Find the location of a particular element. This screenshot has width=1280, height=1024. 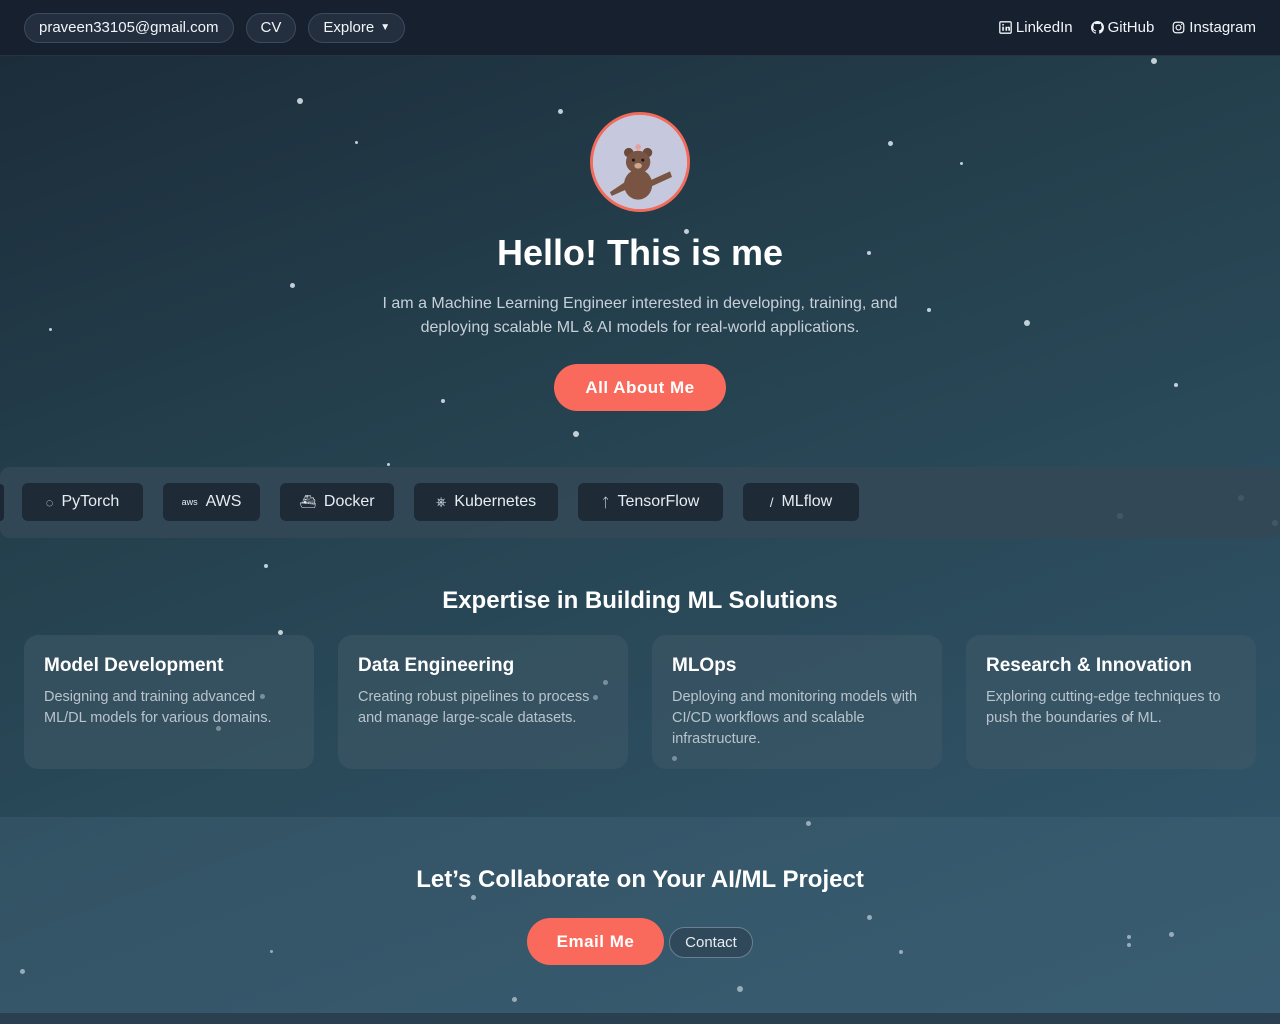

tech-chip-kubernetes: ⎈ Kubernetes is located at coordinates (486, 502).